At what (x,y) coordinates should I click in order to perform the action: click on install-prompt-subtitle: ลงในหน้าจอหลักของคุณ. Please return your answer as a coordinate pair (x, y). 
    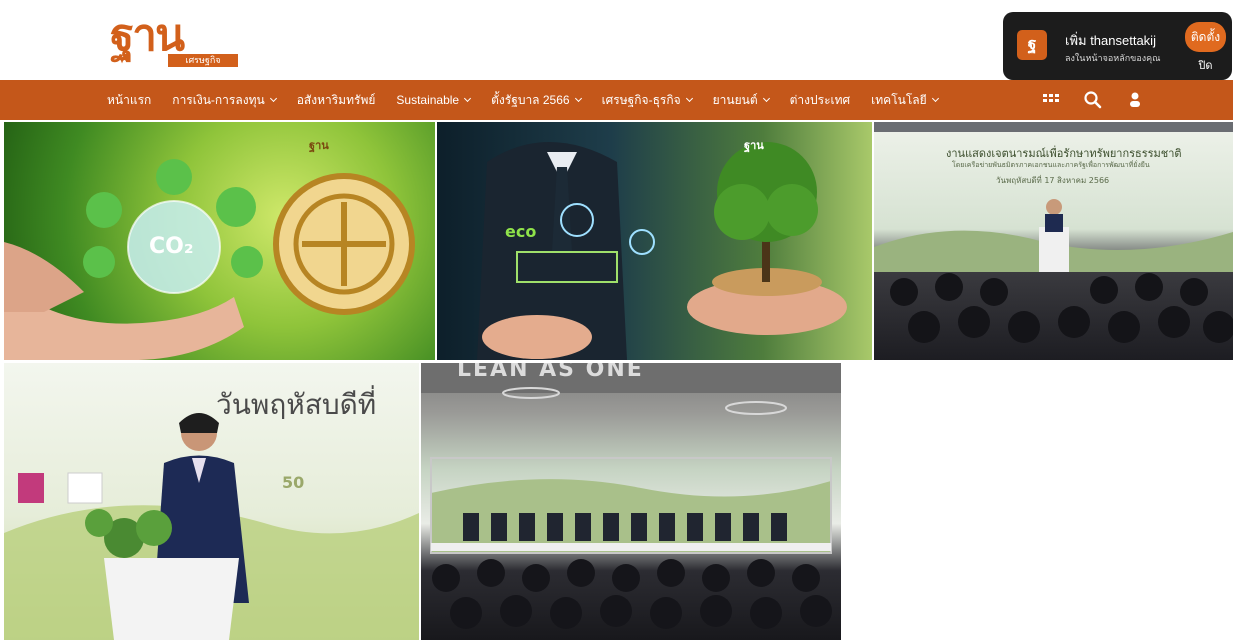
    Looking at the image, I should click on (1113, 58).